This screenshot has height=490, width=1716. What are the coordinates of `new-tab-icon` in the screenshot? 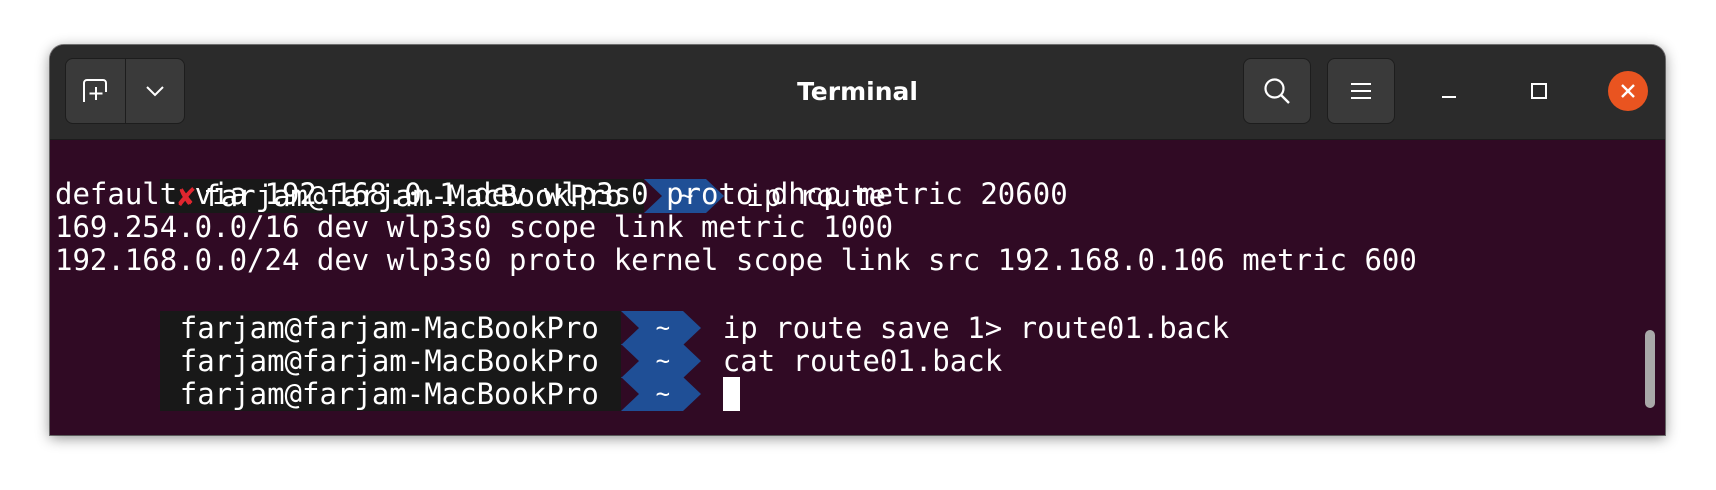 It's located at (95, 90).